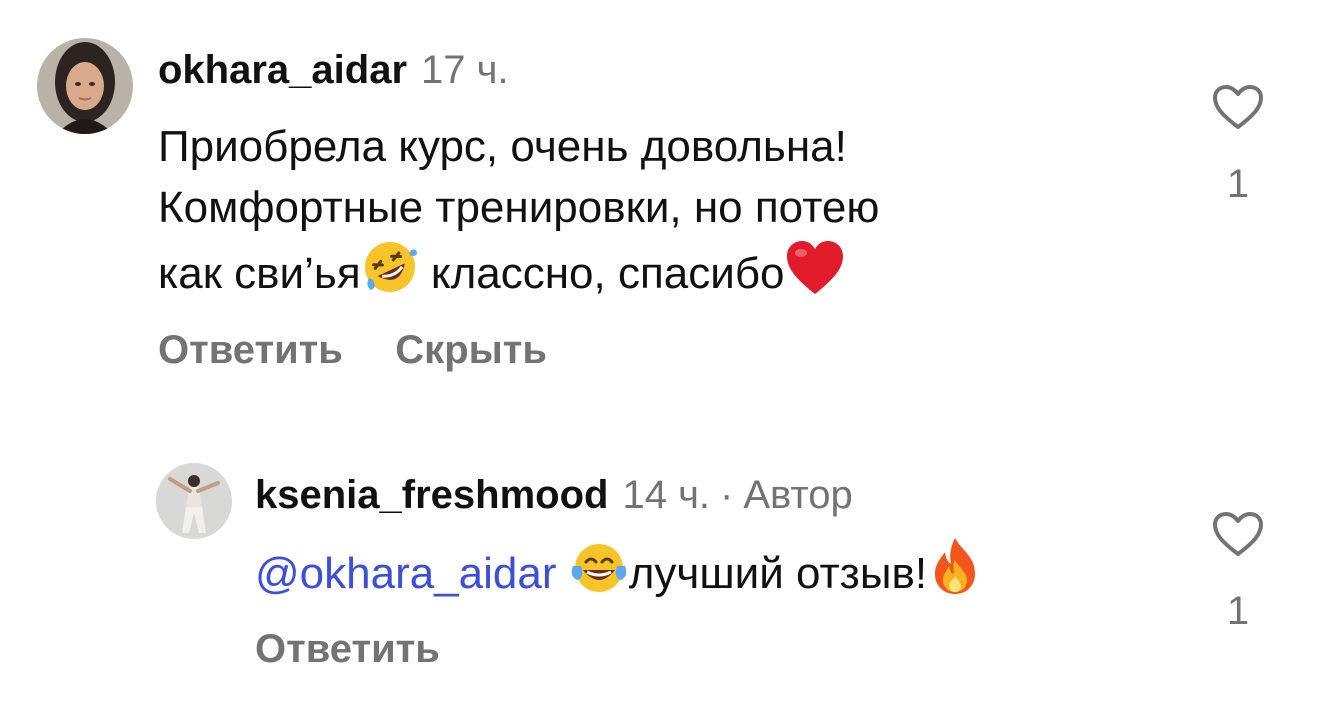 The width and height of the screenshot is (1320, 723). Describe the element at coordinates (465, 70) in the screenshot. I see `timestamp: 17 ч.` at that location.